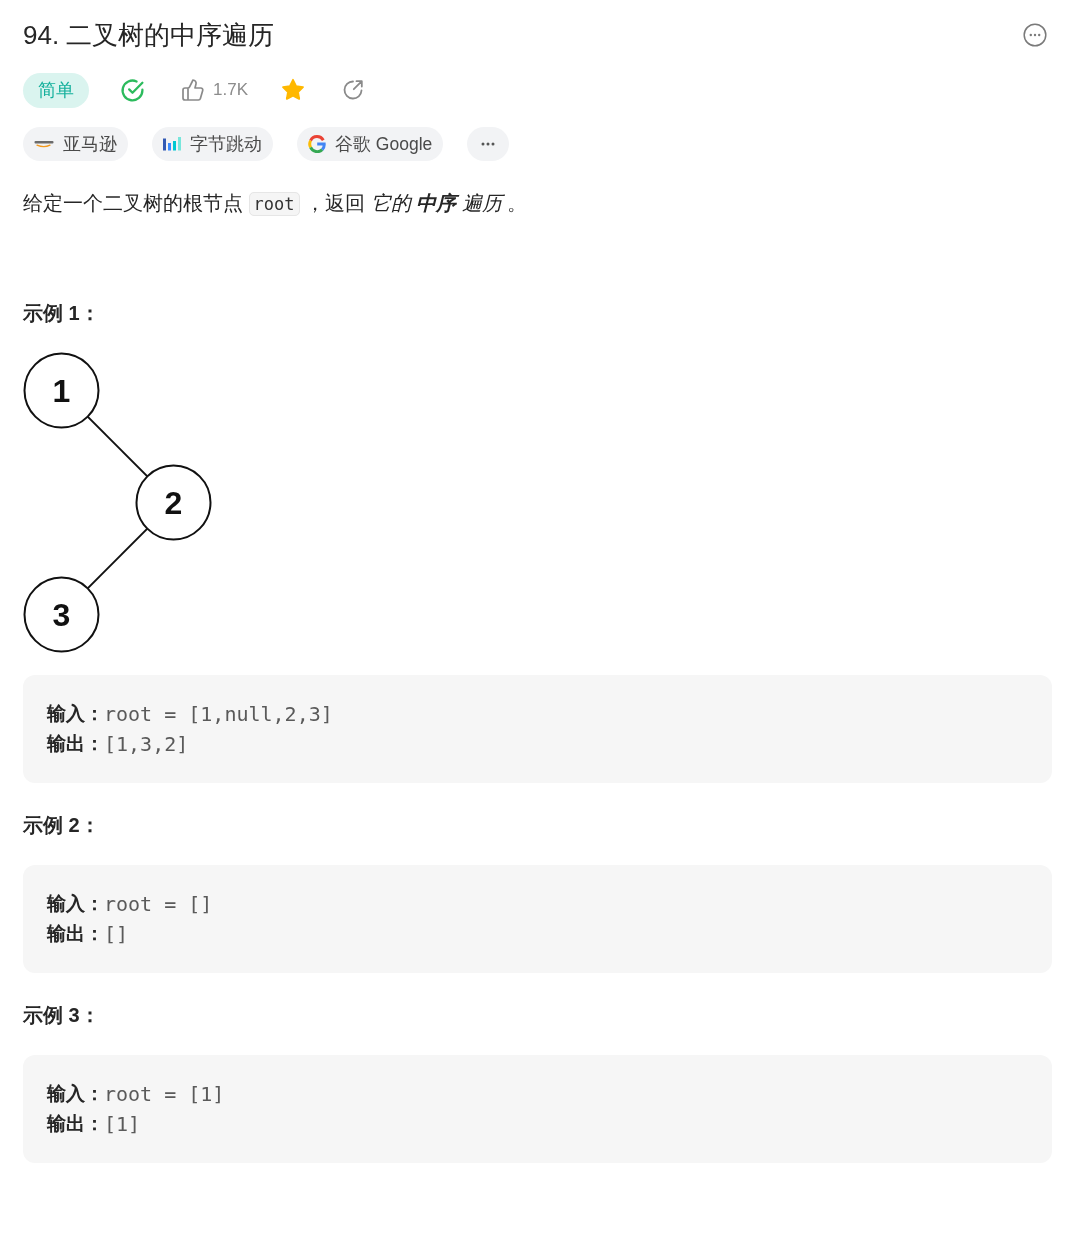 The width and height of the screenshot is (1066, 1234). I want to click on example-text-line: 输入：root = [1], so click(136, 1094).